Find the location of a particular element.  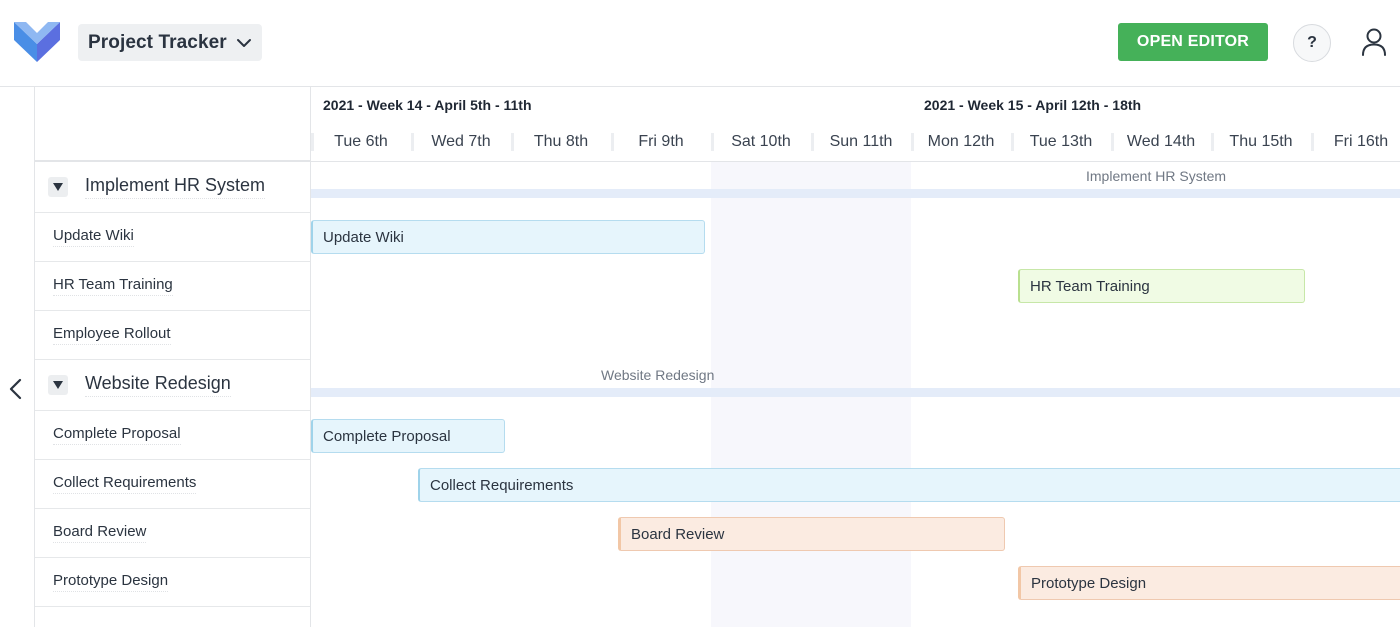

task-bar-label: Board Review is located at coordinates (678, 534).